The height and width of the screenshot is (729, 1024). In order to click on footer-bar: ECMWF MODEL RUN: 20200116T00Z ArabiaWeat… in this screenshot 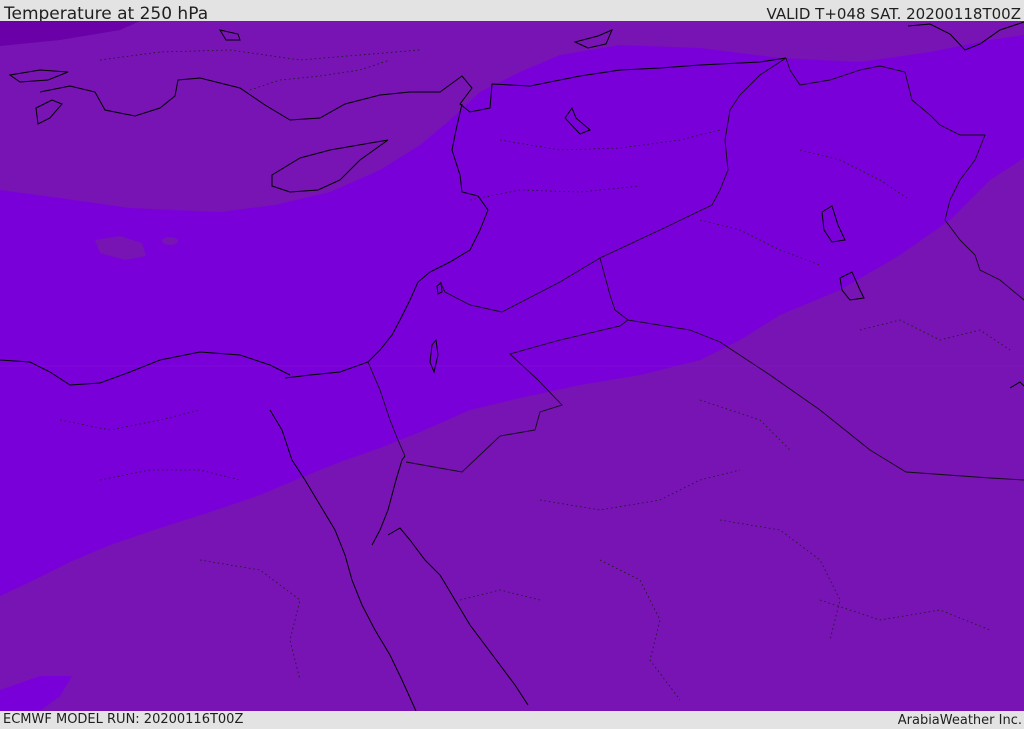, I will do `click(512, 720)`.